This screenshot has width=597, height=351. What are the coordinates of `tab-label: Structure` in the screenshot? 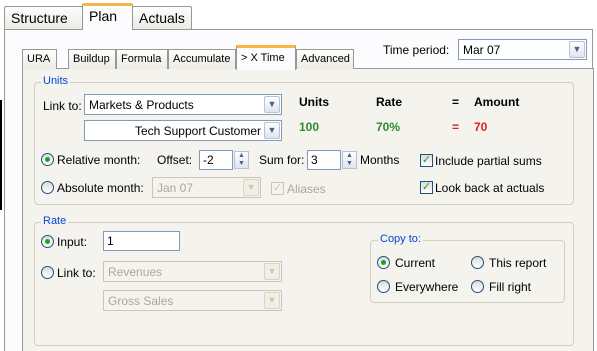 It's located at (39, 18).